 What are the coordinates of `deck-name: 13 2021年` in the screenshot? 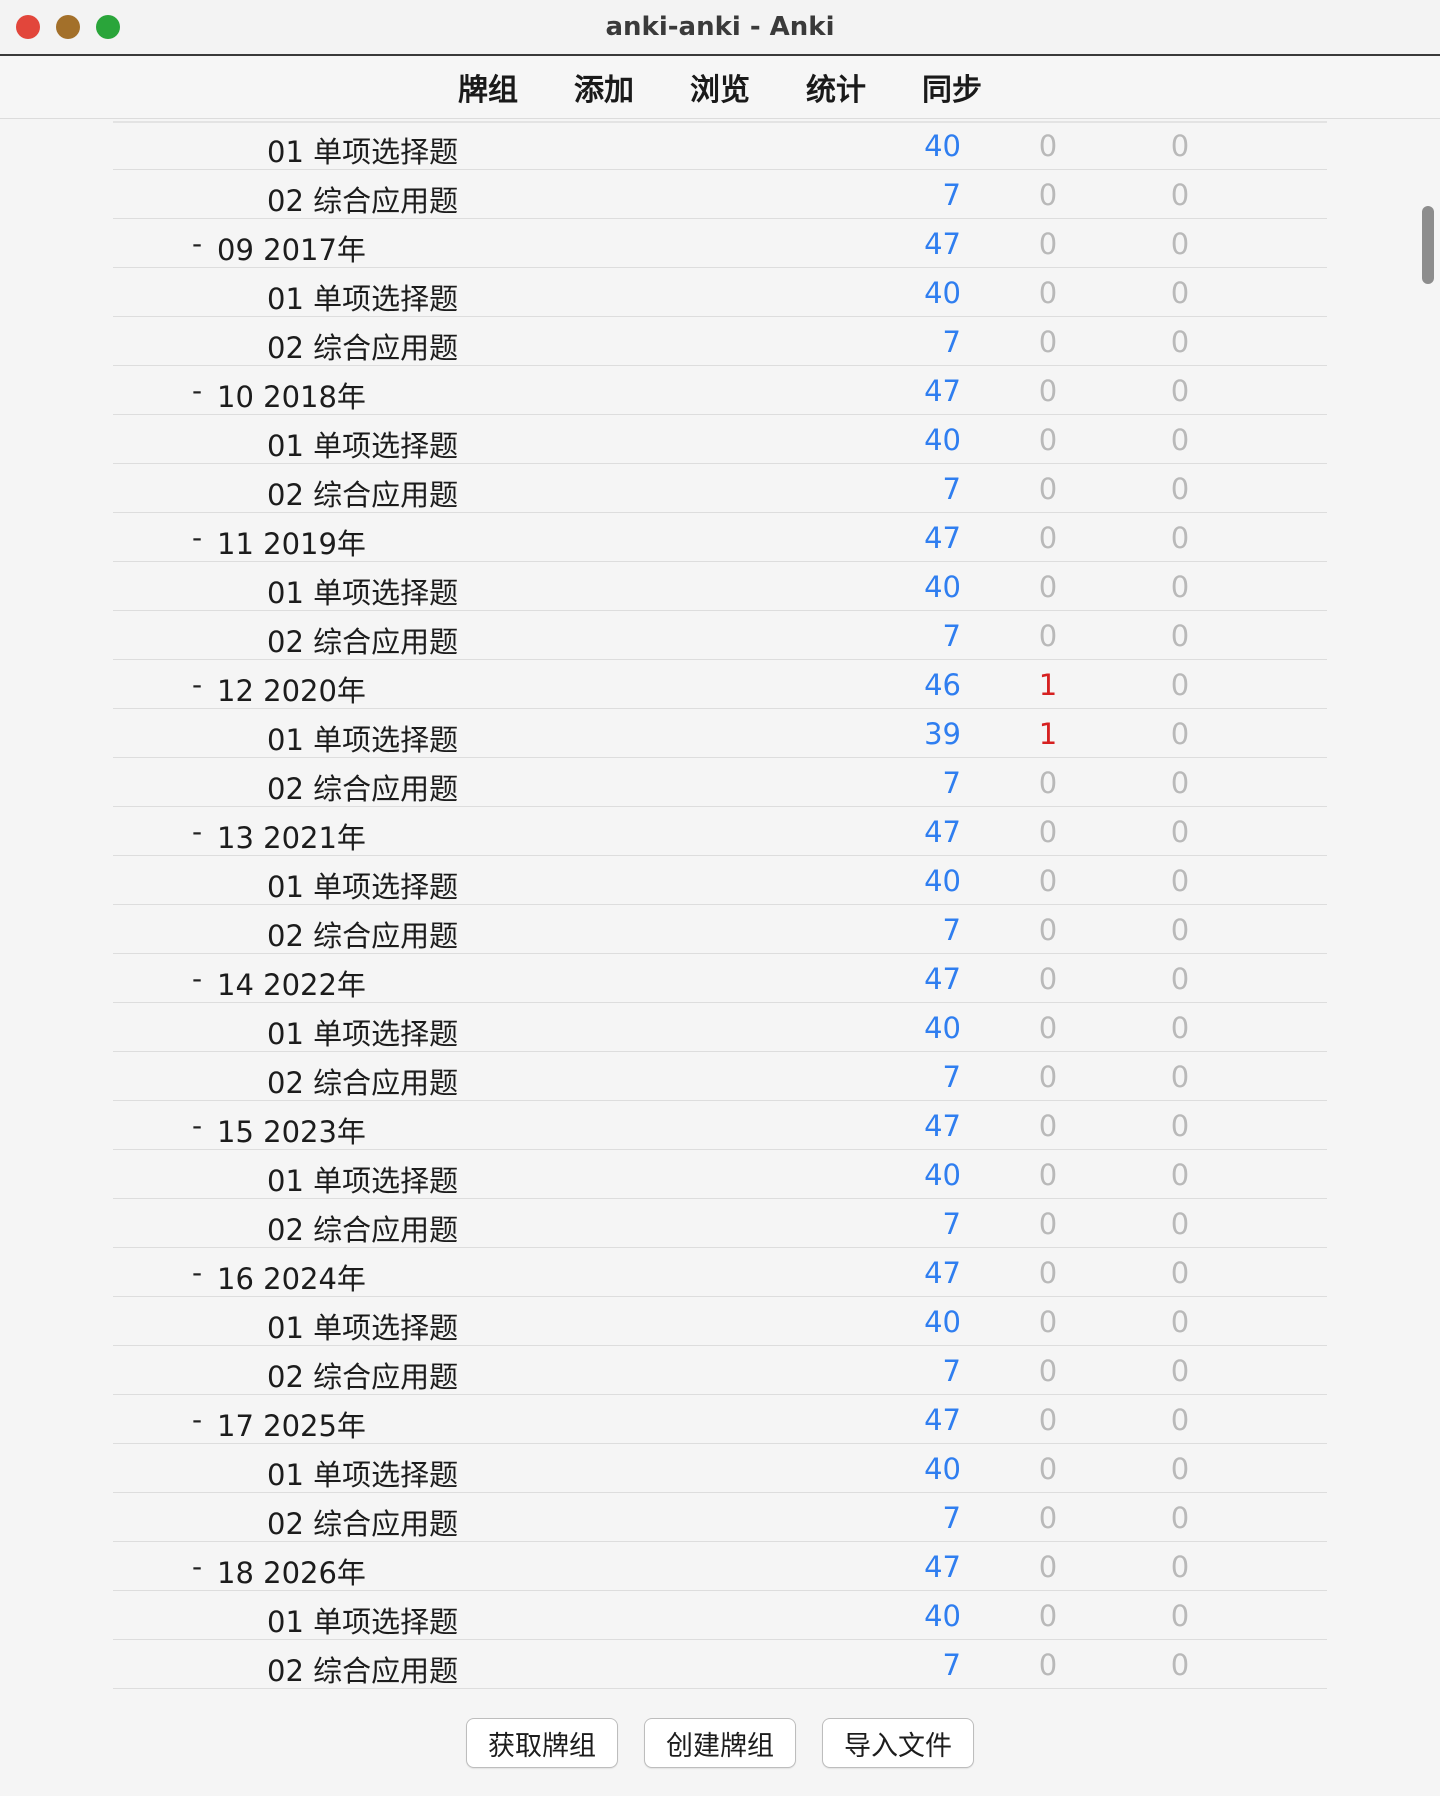 It's located at (291, 836).